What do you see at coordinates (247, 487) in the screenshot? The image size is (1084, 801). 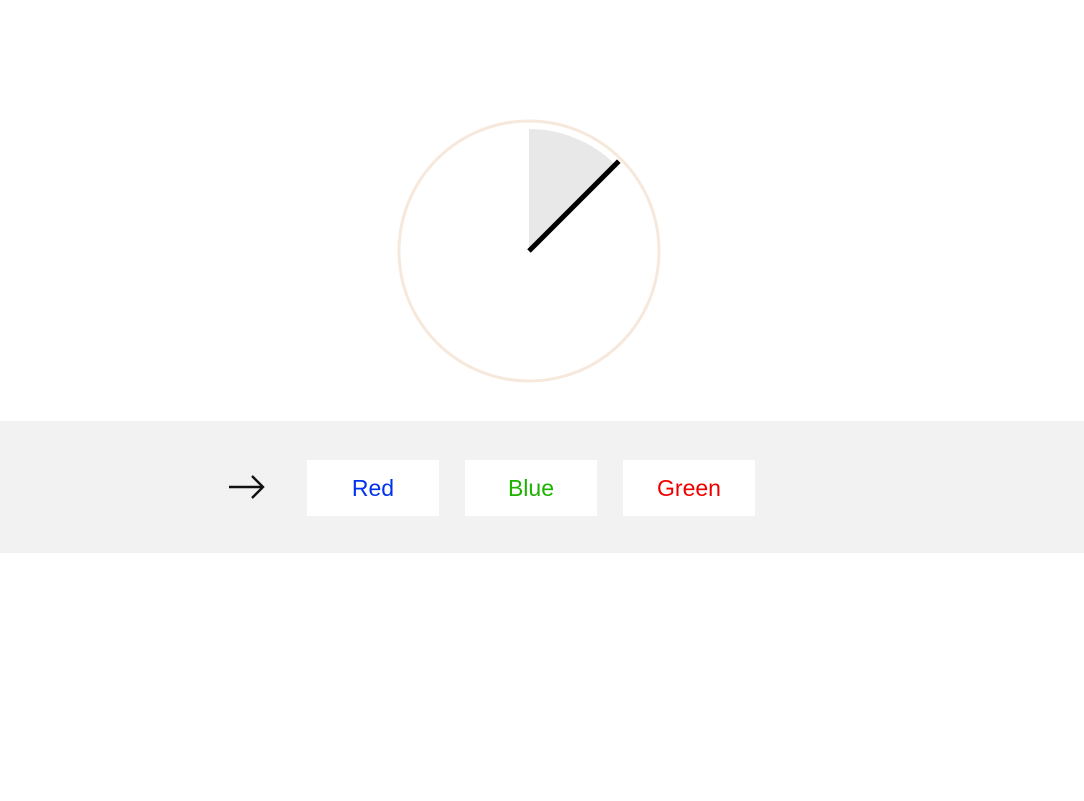 I see `arrow-right-icon` at bounding box center [247, 487].